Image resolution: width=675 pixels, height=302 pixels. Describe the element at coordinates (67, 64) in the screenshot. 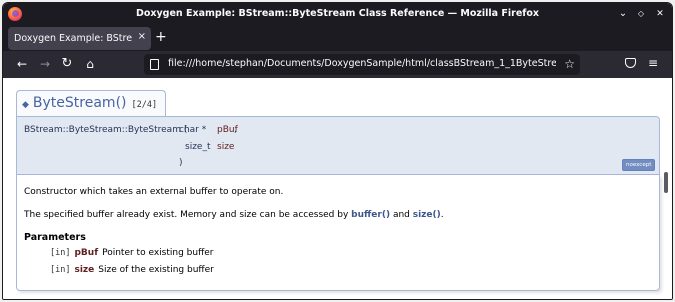

I see `reload-icon: ↻` at that location.